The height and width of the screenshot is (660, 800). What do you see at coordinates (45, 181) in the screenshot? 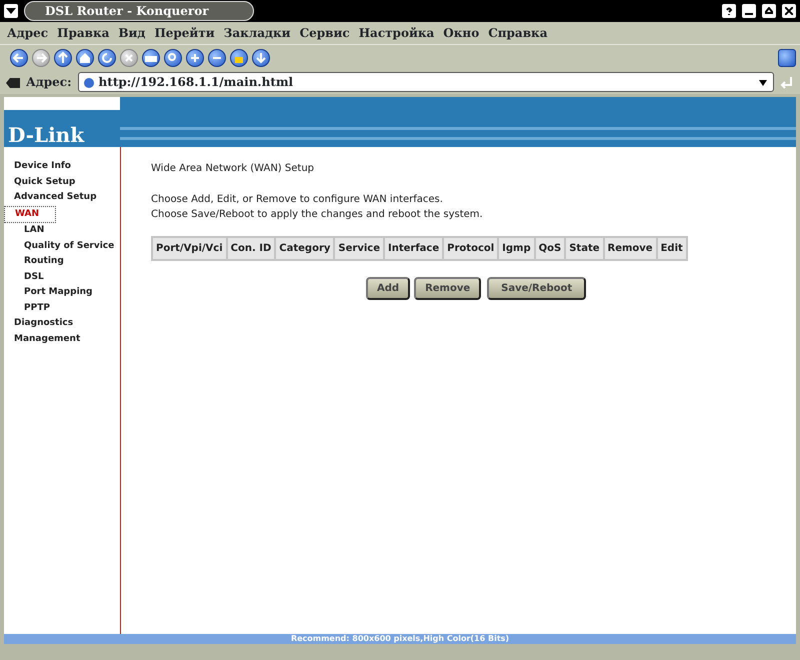
I see `sidebar-item: Quick Setup` at bounding box center [45, 181].